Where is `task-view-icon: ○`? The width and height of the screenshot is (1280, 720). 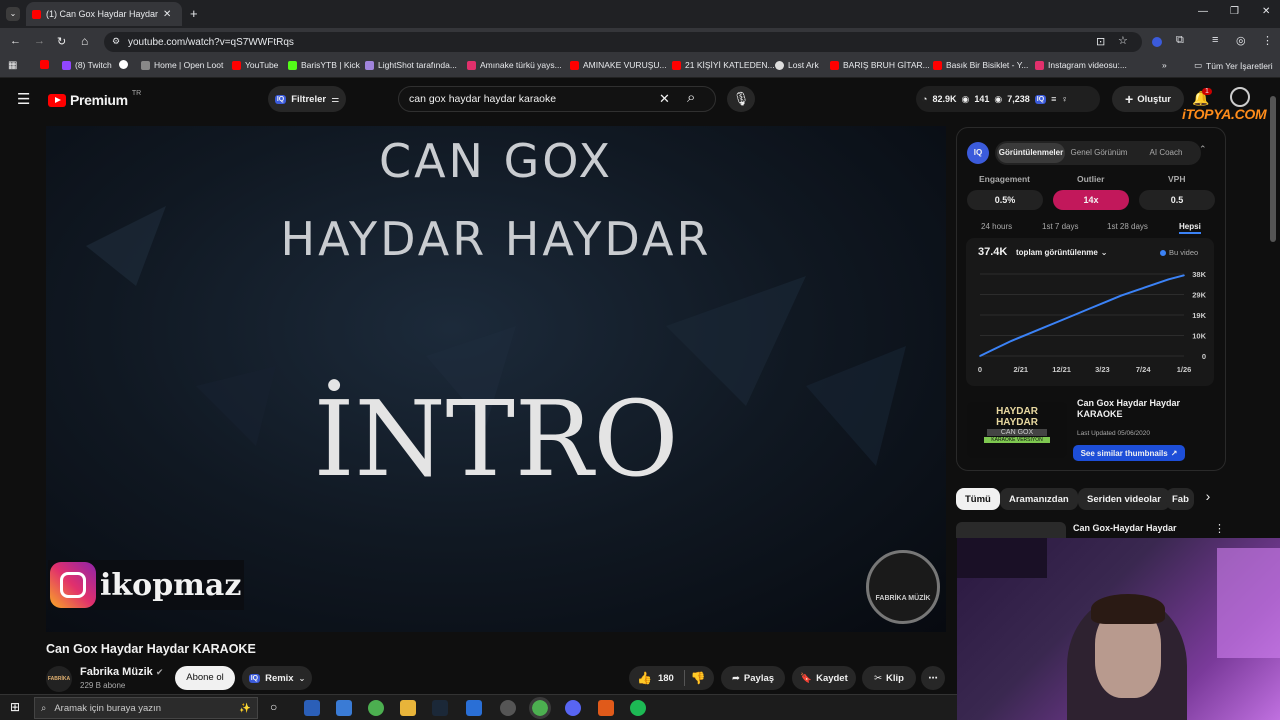 task-view-icon: ○ is located at coordinates (273, 707).